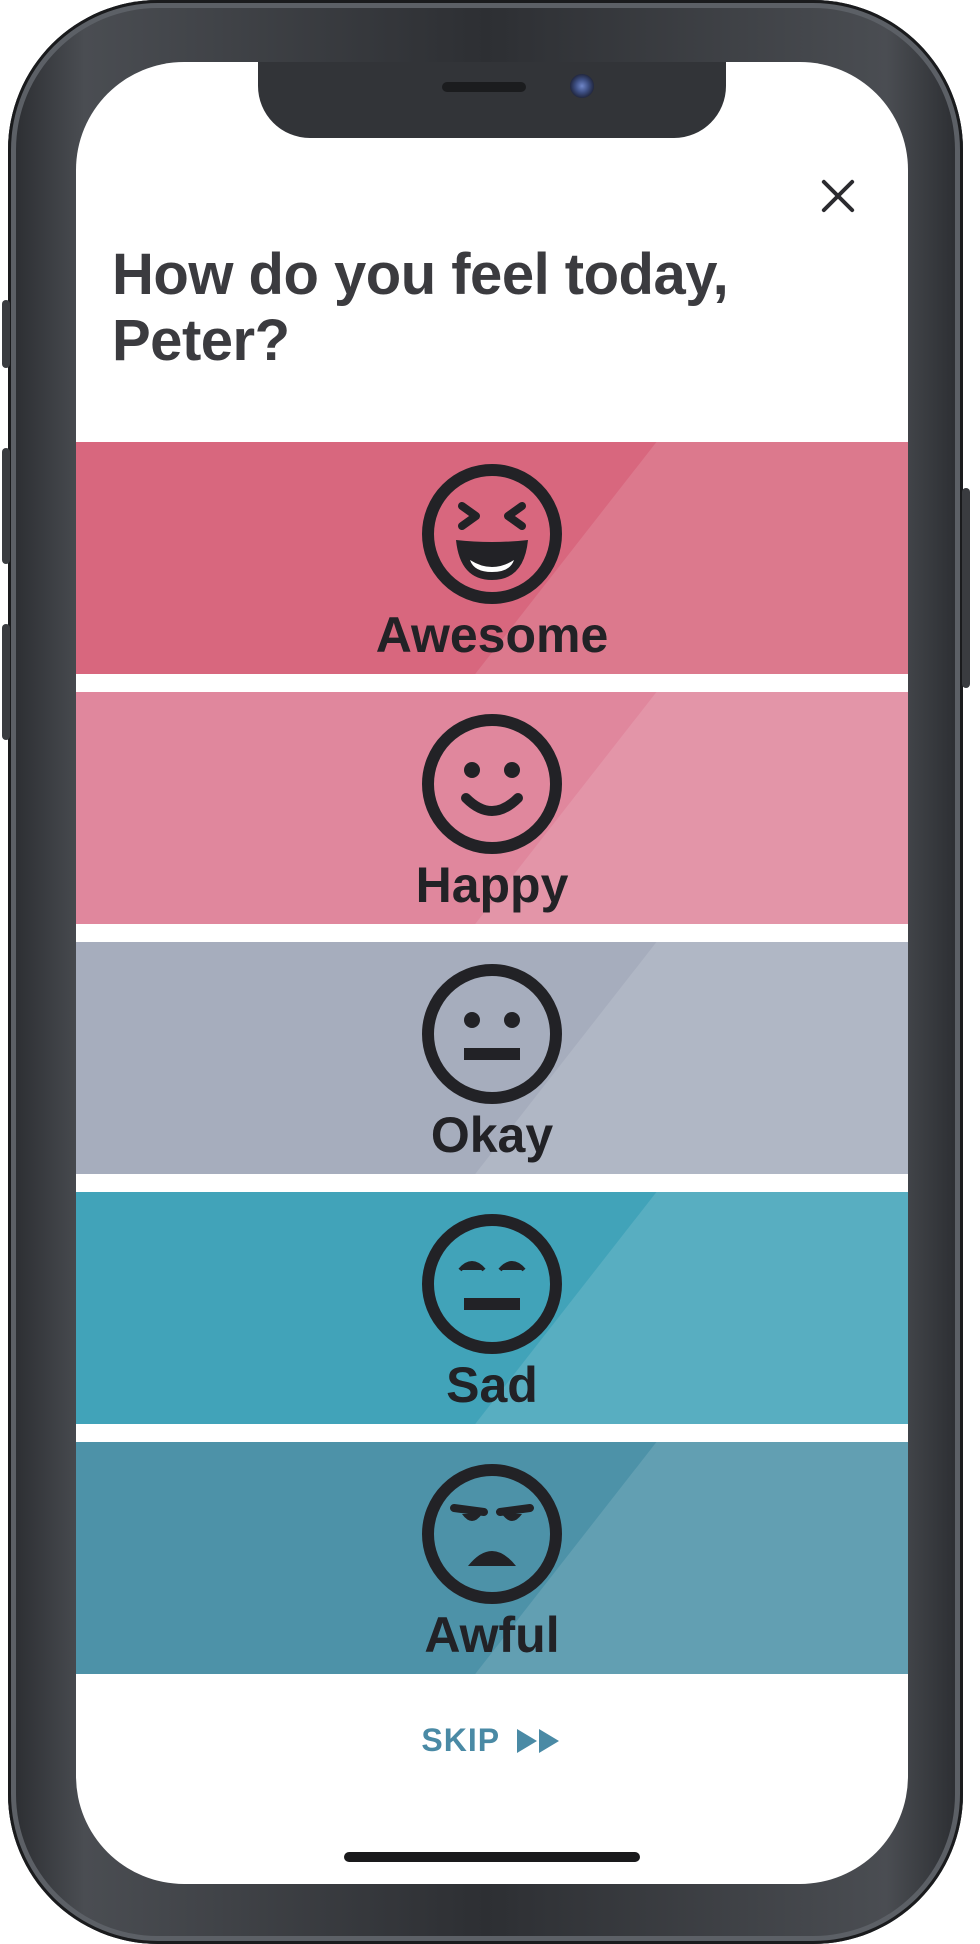  Describe the element at coordinates (492, 1534) in the screenshot. I see `awful-face-icon` at that location.